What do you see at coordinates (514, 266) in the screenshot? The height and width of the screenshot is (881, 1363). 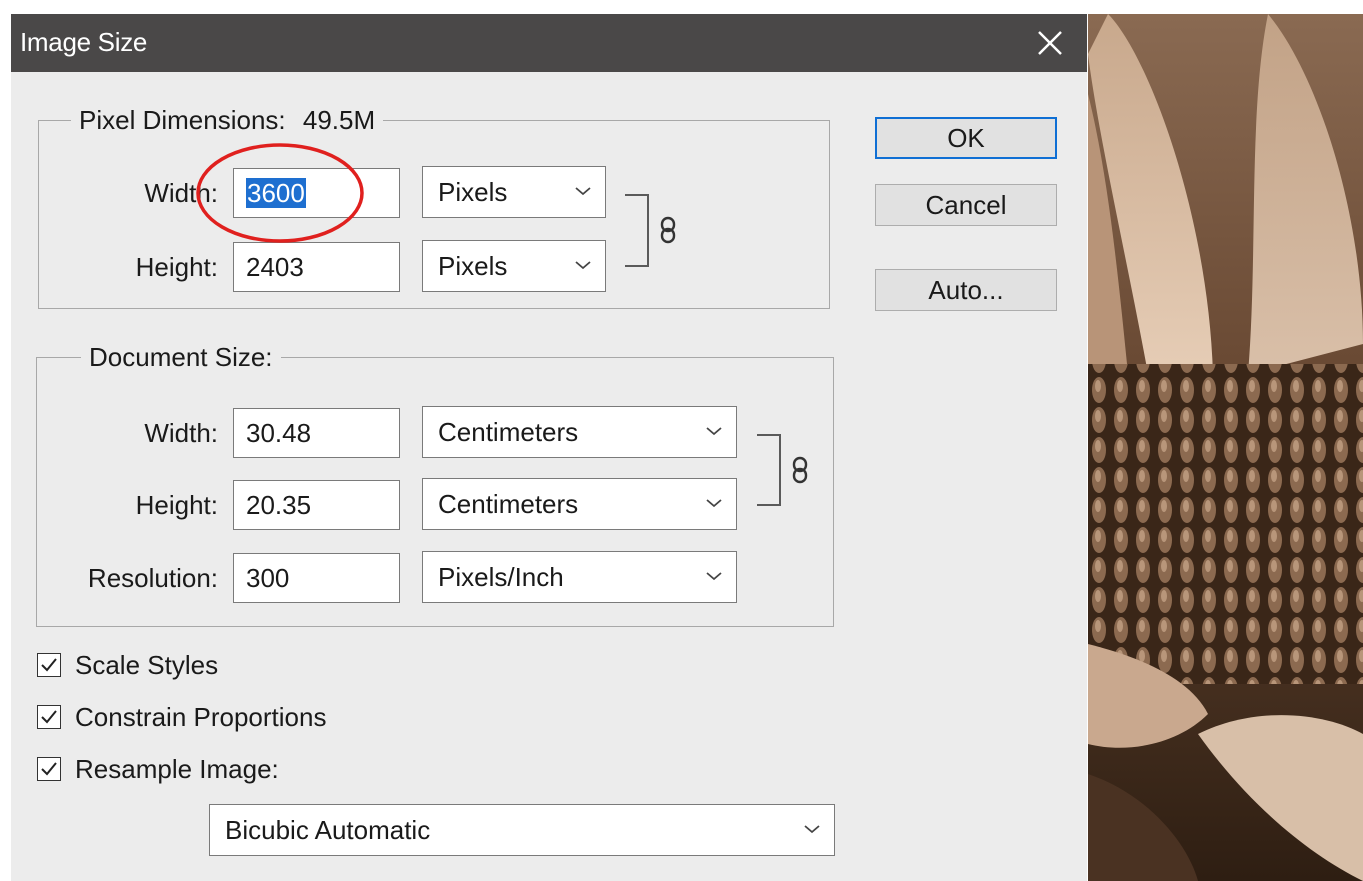 I see `pixel-height-unit-select: Pixels` at bounding box center [514, 266].